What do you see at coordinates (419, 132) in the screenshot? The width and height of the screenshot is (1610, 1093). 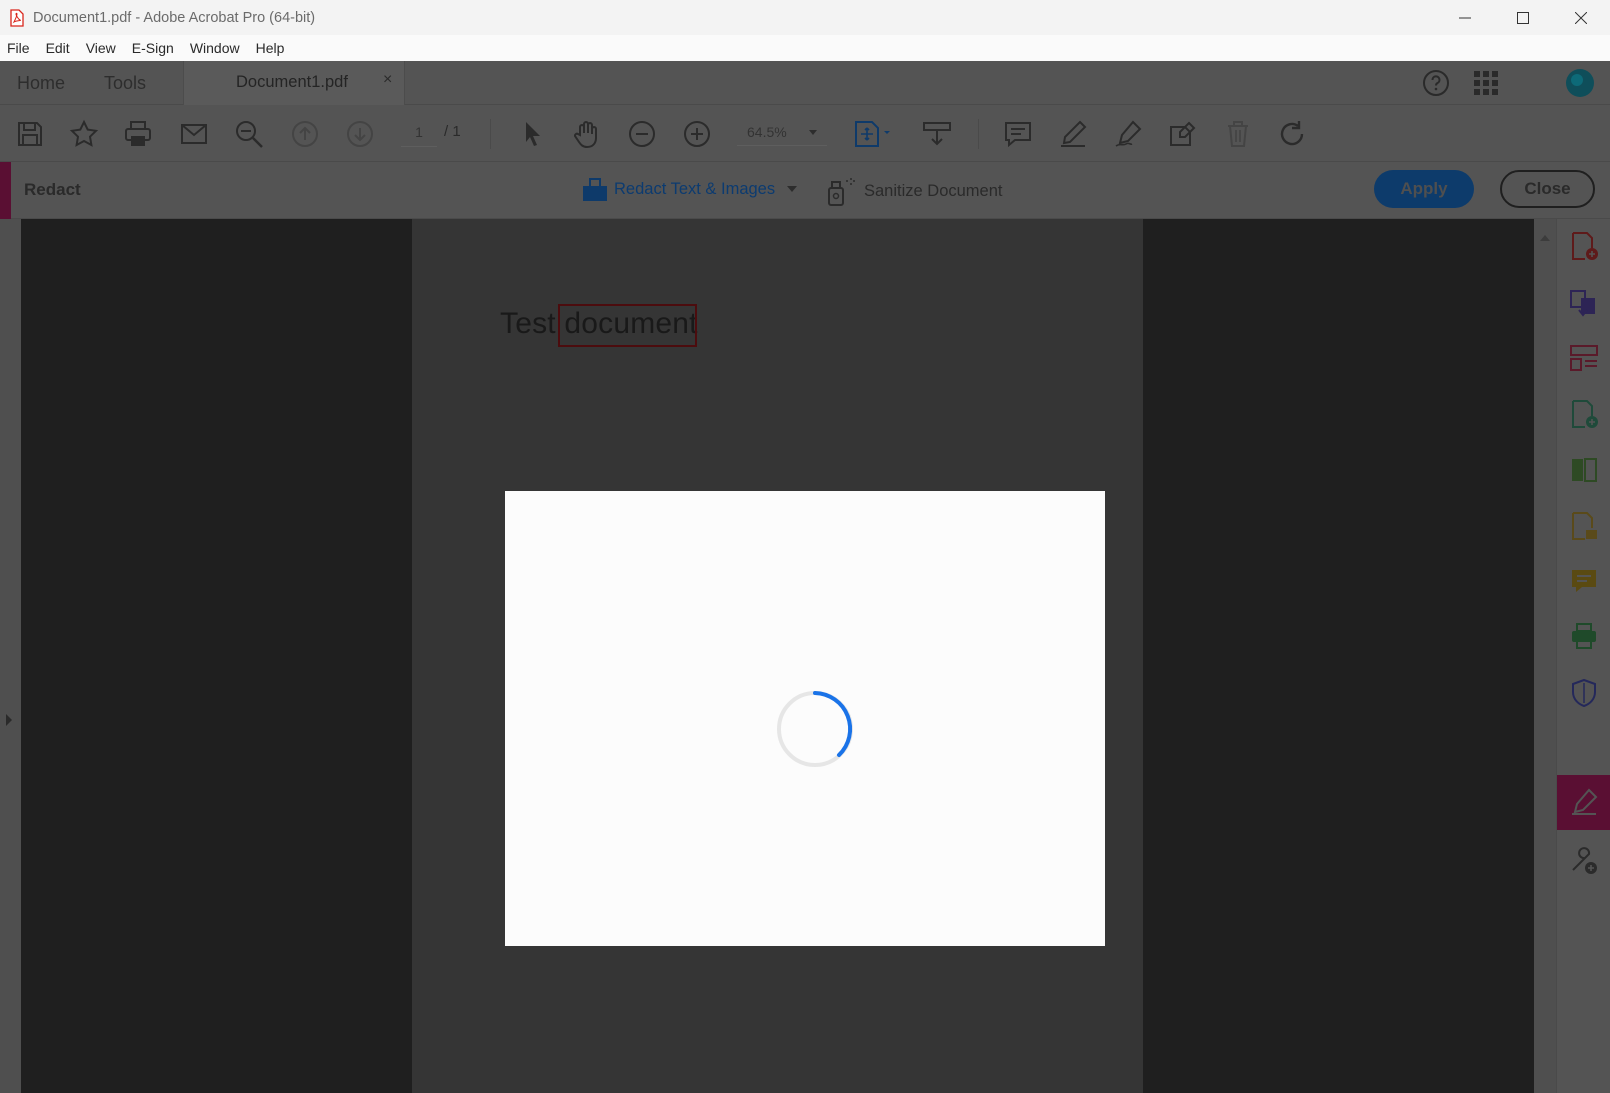 I see `page-number-input: 1` at bounding box center [419, 132].